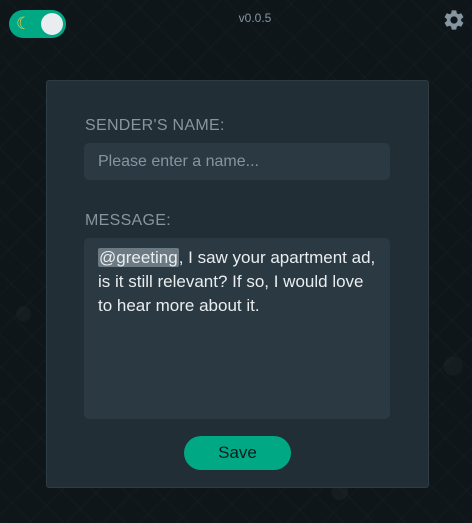 This screenshot has width=472, height=523. What do you see at coordinates (237, 453) in the screenshot?
I see `save-button: Save` at bounding box center [237, 453].